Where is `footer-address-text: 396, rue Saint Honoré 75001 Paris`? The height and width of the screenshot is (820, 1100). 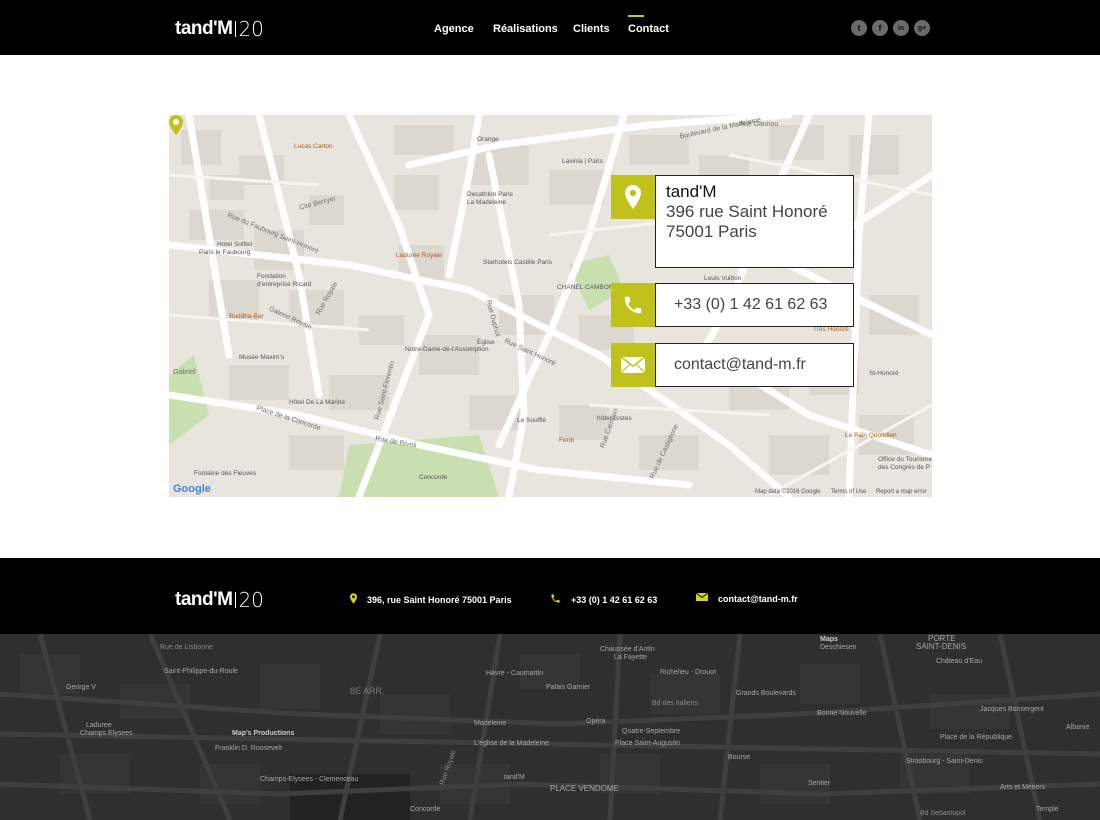
footer-address-text: 396, rue Saint Honoré 75001 Paris is located at coordinates (439, 600).